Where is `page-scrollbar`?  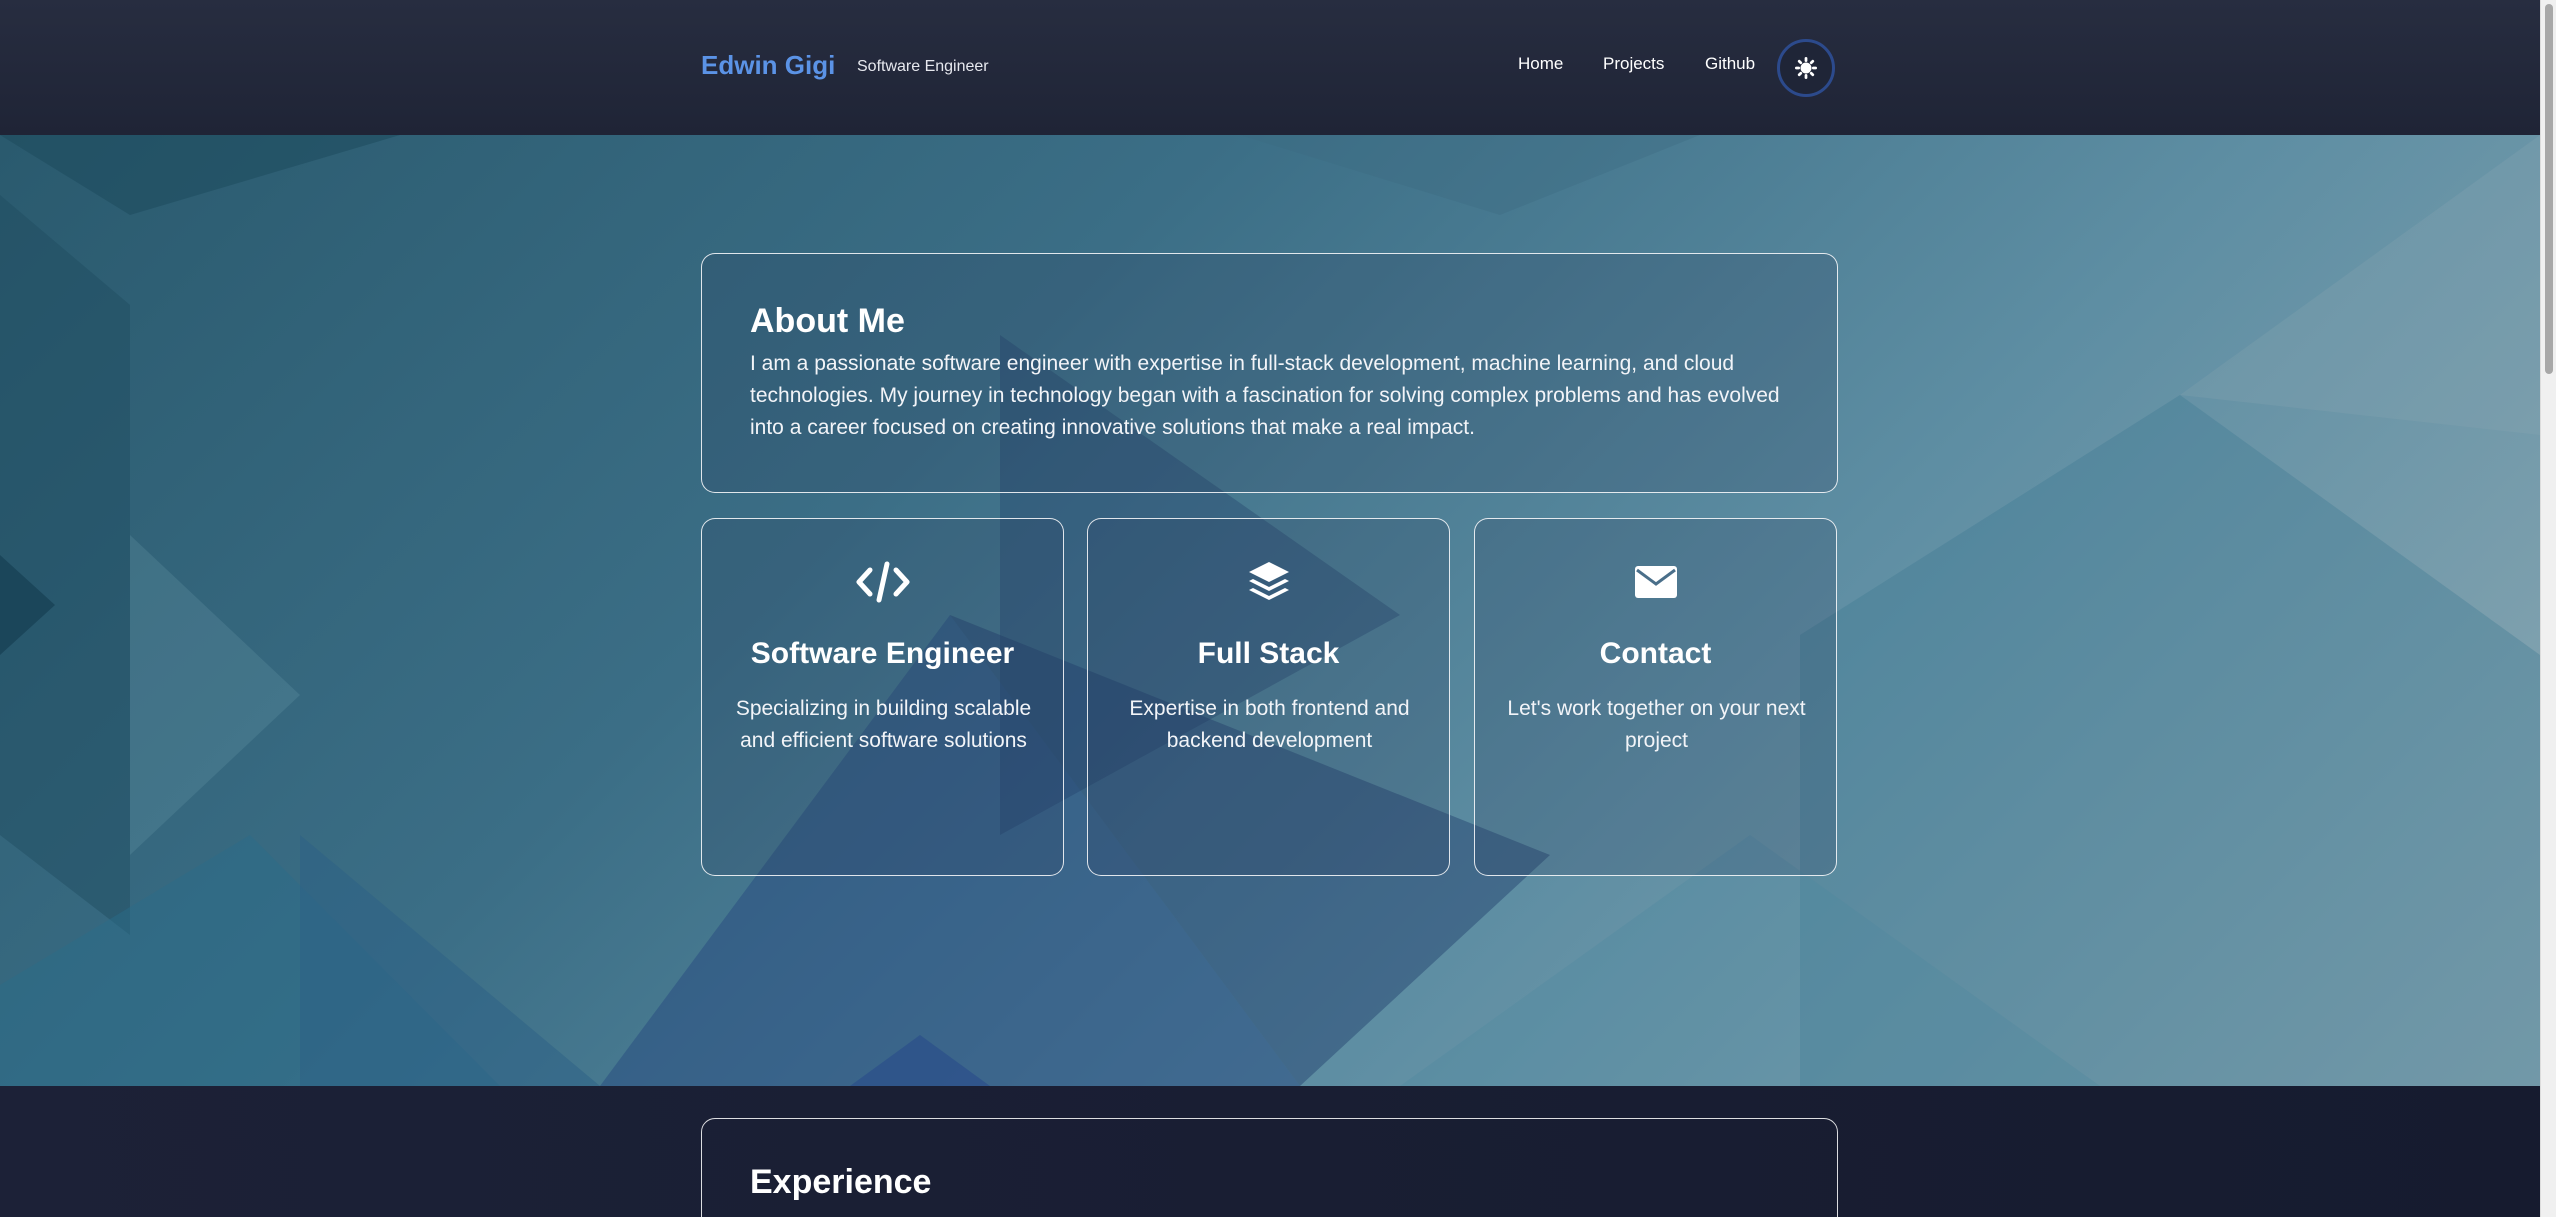
page-scrollbar is located at coordinates (2548, 608).